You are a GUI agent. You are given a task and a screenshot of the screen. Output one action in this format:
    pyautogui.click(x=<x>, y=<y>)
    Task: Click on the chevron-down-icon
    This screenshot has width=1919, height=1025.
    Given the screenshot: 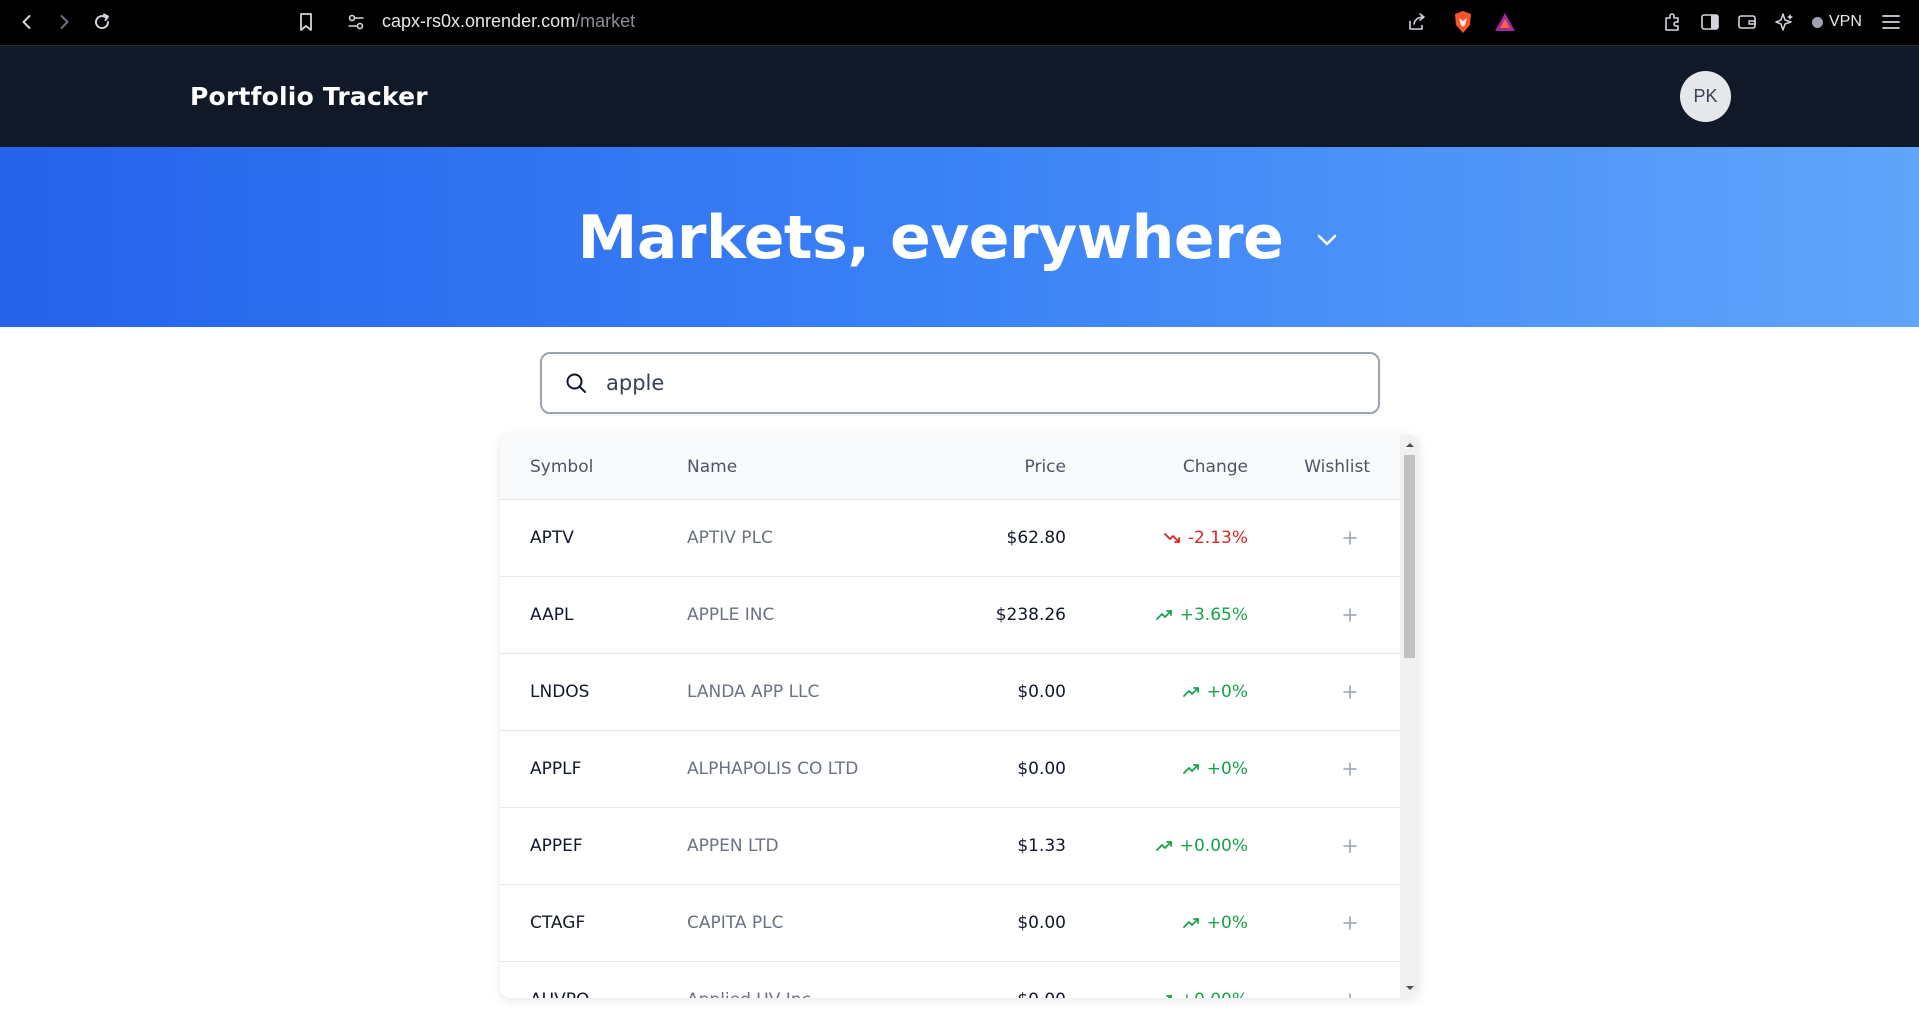 What is the action you would take?
    pyautogui.click(x=1327, y=240)
    